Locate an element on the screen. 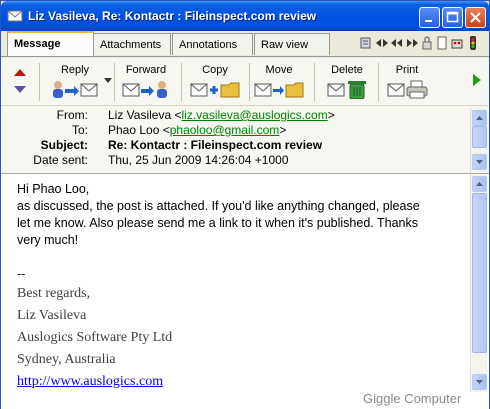 This screenshot has width=490, height=409. print-label: Print is located at coordinates (407, 70).